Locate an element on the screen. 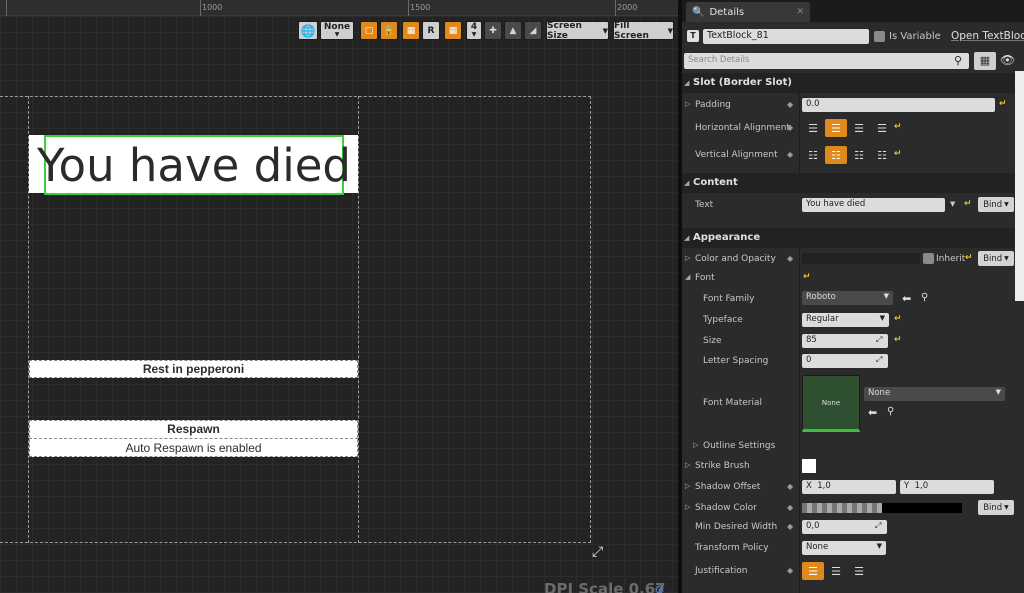  respawn-text: Respawn is located at coordinates (193, 429).